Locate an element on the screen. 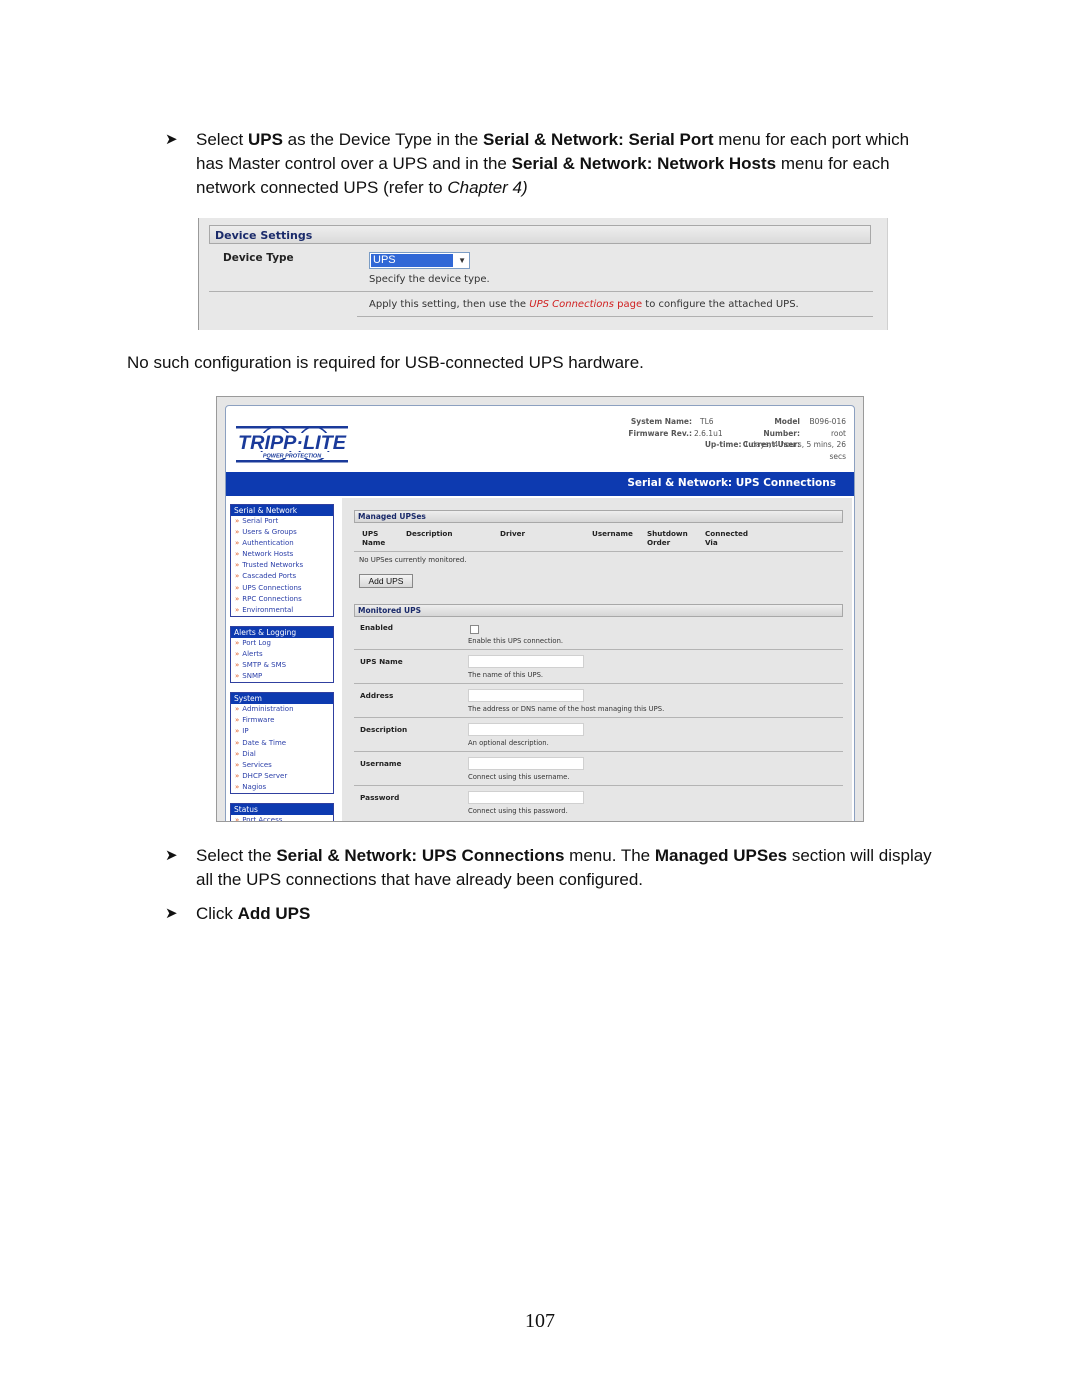  sidebar-item-smtp-sms: » SMTP & SMS is located at coordinates (282, 665).